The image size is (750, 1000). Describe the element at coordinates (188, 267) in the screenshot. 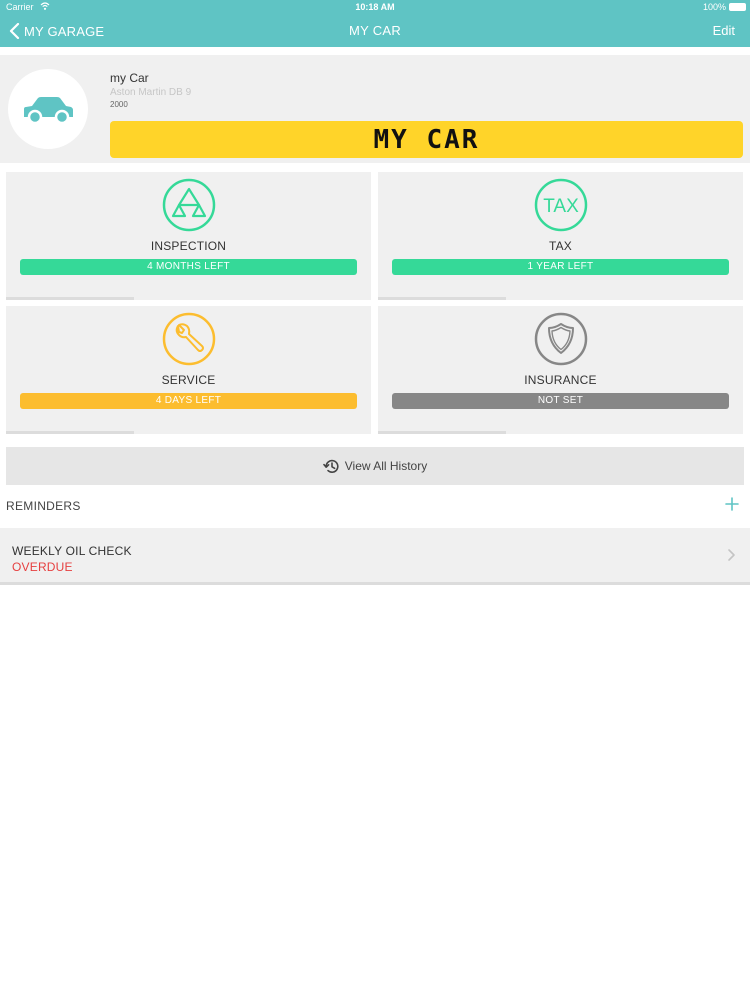

I see `inspection-status-bar: 4 MONTHS LEFT` at that location.